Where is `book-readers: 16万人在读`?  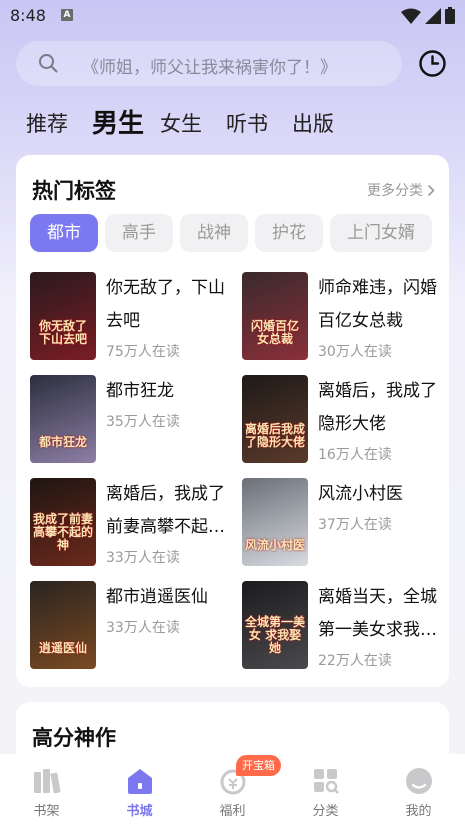 book-readers: 16万人在读 is located at coordinates (355, 455).